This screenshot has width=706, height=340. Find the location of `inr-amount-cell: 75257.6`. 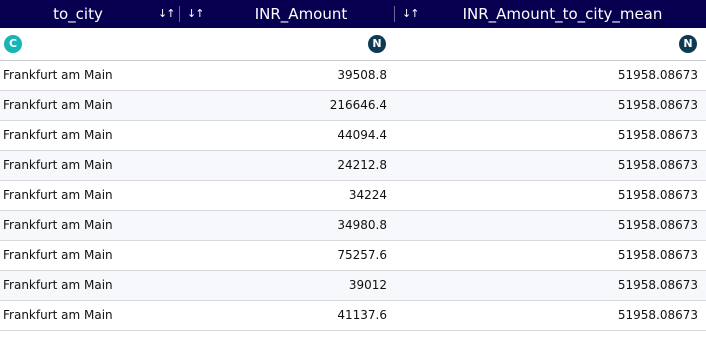

inr-amount-cell: 75257.6 is located at coordinates (362, 255).